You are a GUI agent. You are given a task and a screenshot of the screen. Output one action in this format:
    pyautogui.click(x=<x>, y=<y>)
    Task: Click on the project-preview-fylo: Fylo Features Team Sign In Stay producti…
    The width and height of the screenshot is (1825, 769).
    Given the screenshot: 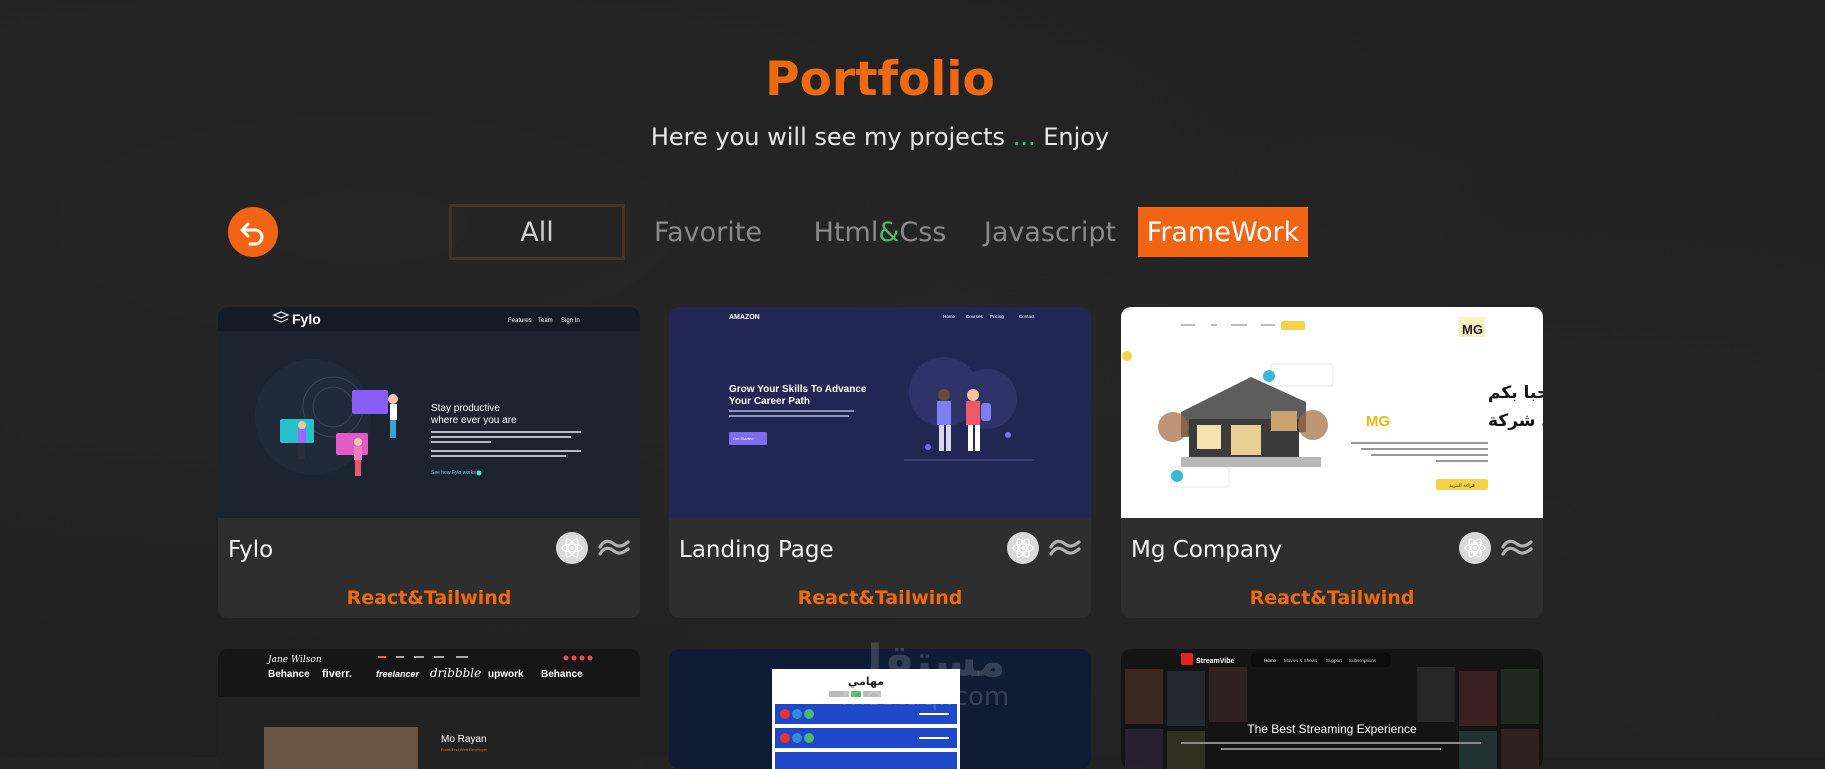 What is the action you would take?
    pyautogui.click(x=429, y=412)
    